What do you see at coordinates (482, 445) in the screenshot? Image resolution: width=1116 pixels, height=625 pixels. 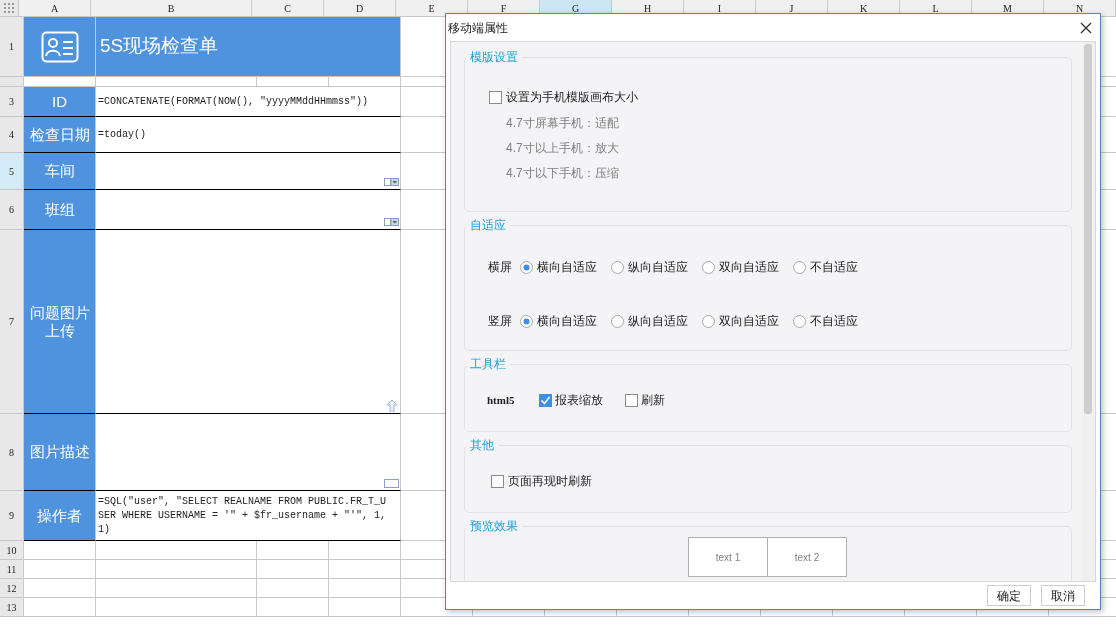 I see `group-title: 其他` at bounding box center [482, 445].